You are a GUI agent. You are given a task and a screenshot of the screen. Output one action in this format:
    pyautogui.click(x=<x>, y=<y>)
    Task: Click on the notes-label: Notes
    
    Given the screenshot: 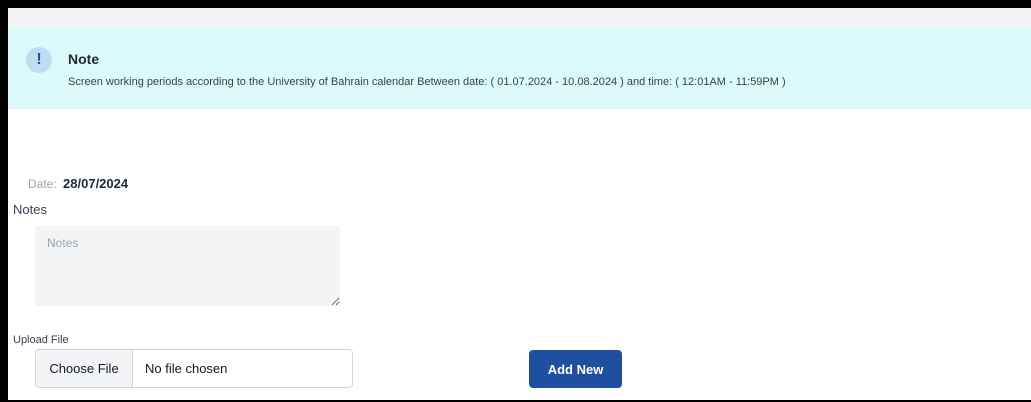 What is the action you would take?
    pyautogui.click(x=30, y=209)
    